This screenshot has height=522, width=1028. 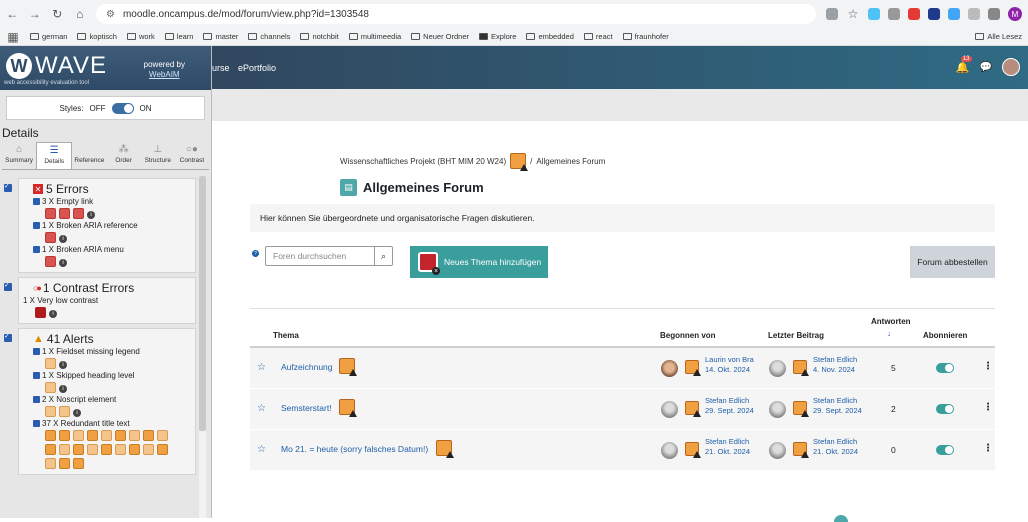 What do you see at coordinates (97, 36) in the screenshot?
I see `bookmark-folder: koptisch` at bounding box center [97, 36].